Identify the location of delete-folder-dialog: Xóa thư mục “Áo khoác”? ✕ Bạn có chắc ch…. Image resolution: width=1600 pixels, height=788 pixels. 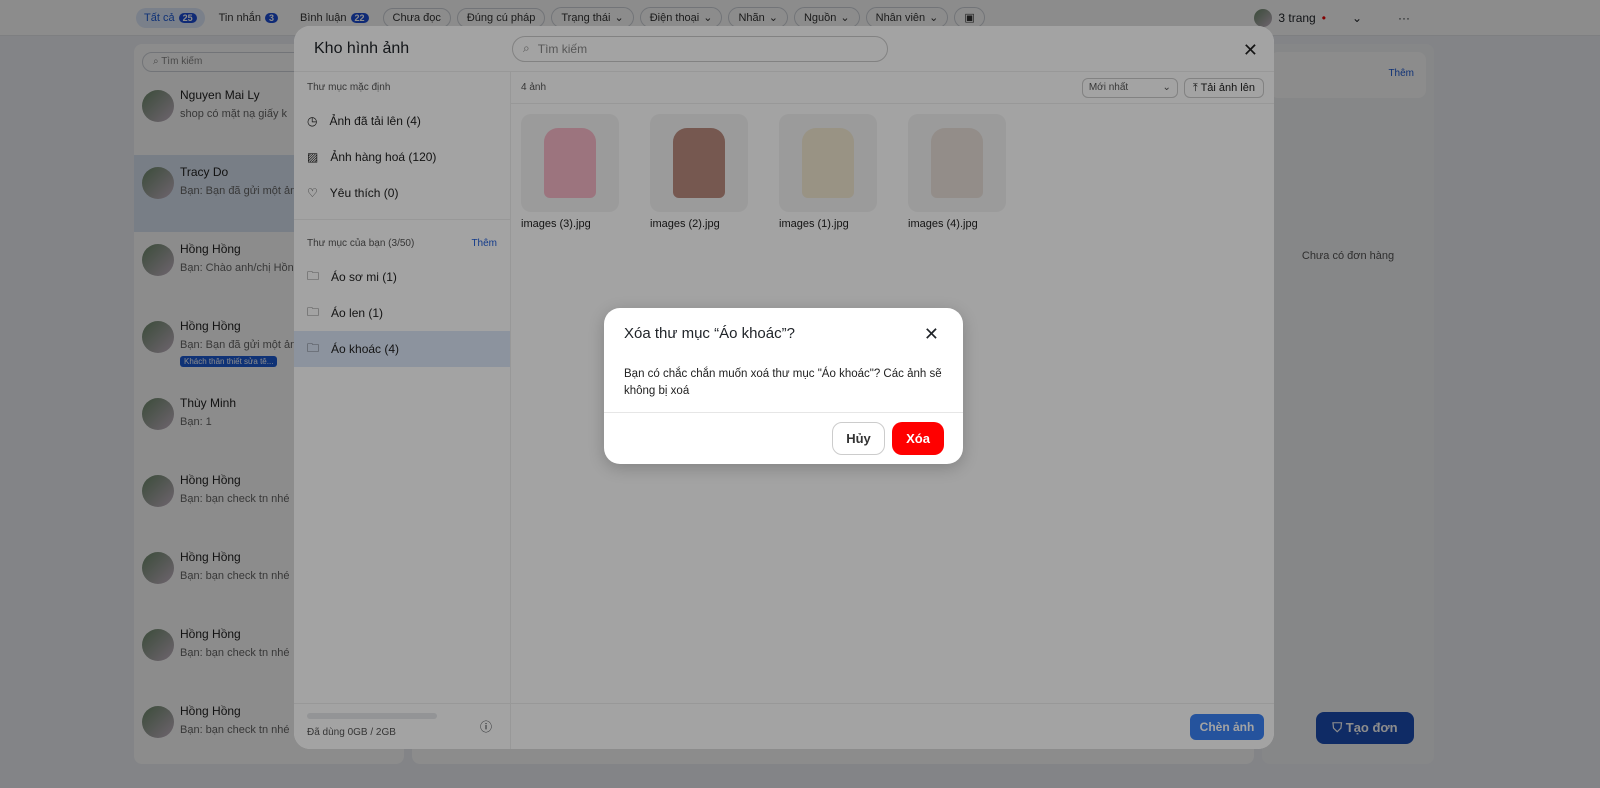
(783, 386).